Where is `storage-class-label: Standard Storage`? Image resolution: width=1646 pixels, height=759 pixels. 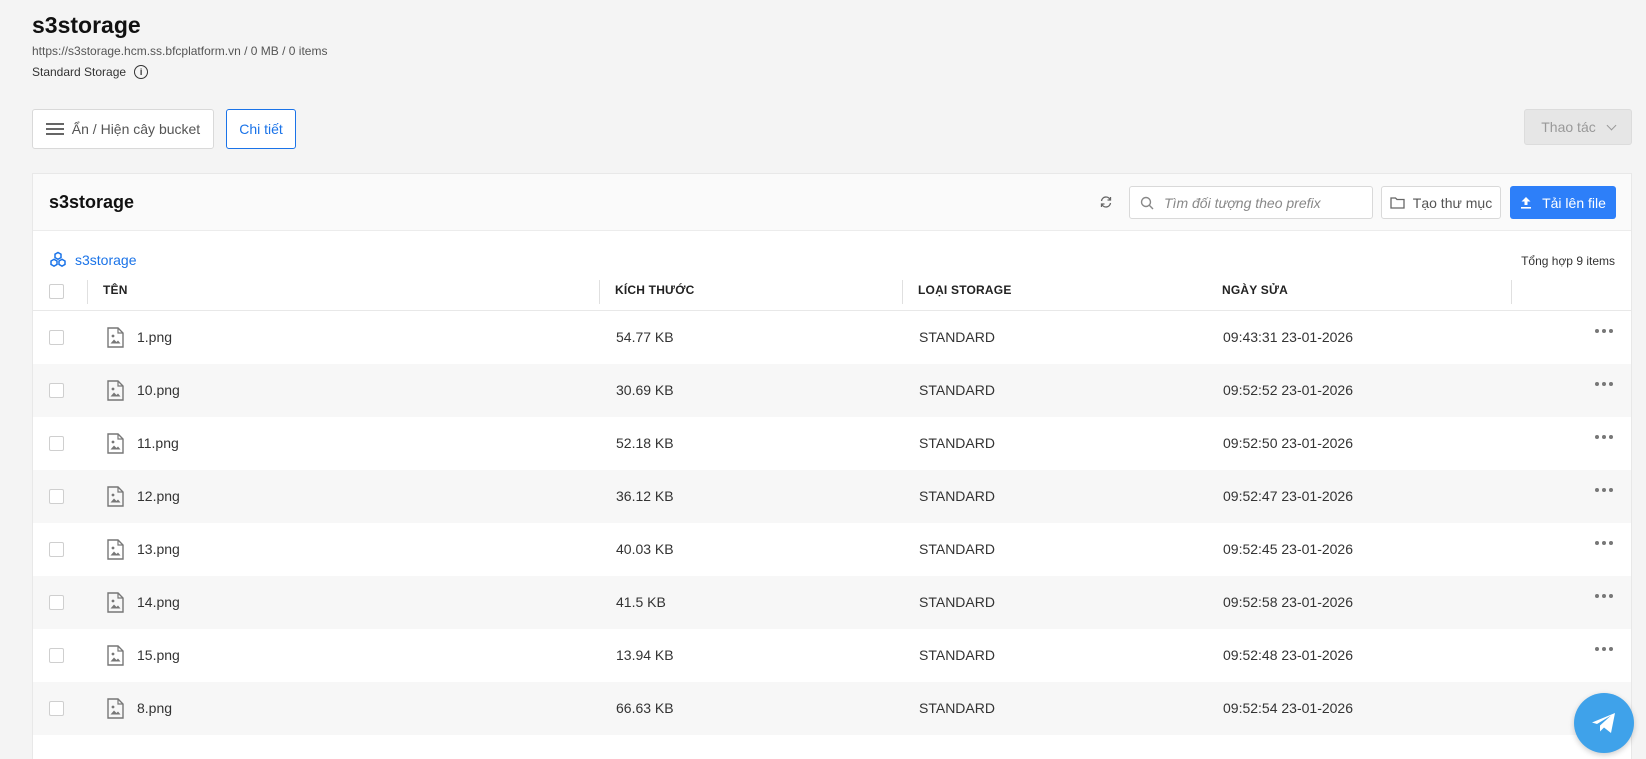 storage-class-label: Standard Storage is located at coordinates (79, 72).